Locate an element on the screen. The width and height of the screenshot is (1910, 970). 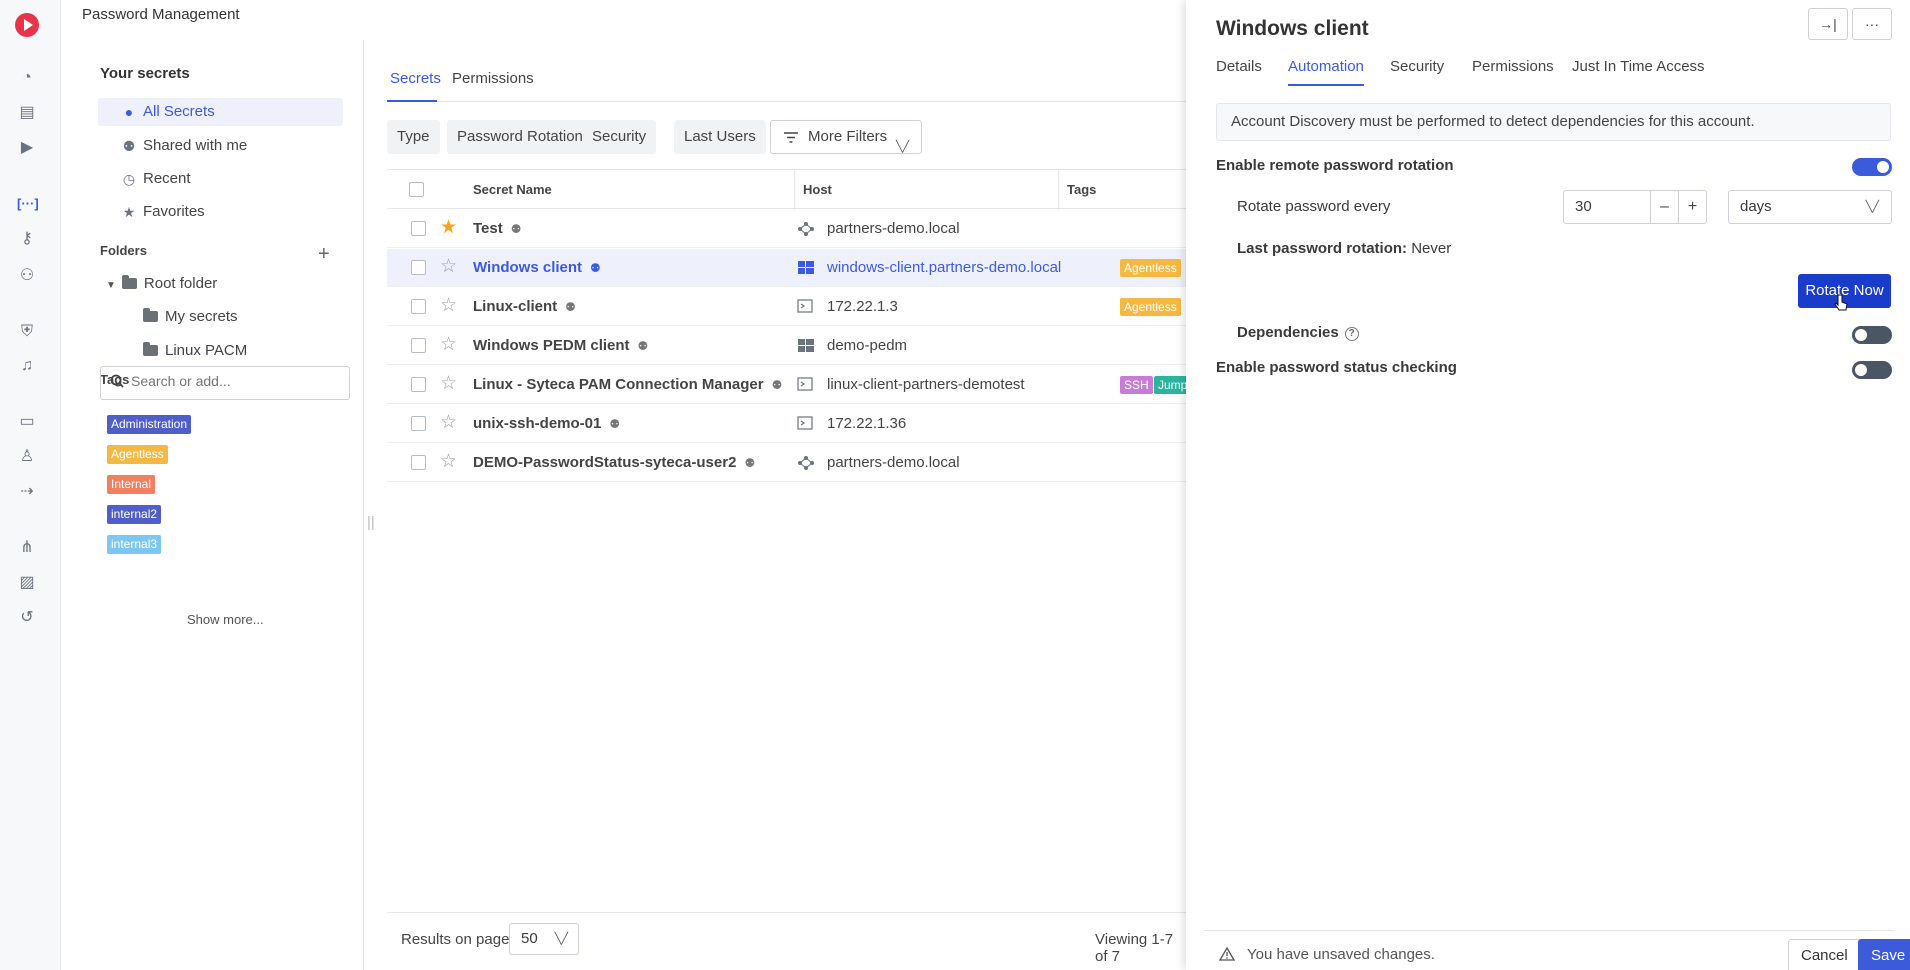
panel-resize-handle: || is located at coordinates (371, 522).